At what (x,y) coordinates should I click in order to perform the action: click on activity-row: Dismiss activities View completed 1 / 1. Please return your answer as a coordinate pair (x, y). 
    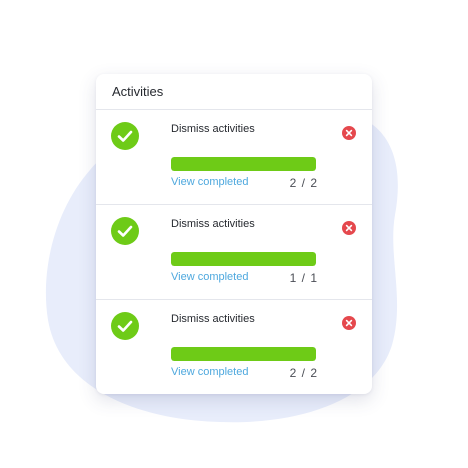
    Looking at the image, I should click on (234, 252).